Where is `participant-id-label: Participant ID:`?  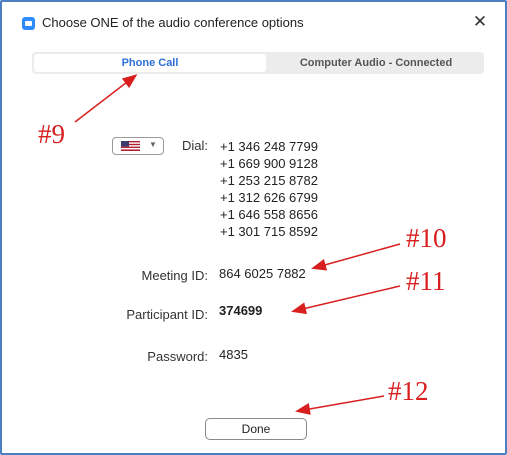
participant-id-label: Participant ID: is located at coordinates (167, 314).